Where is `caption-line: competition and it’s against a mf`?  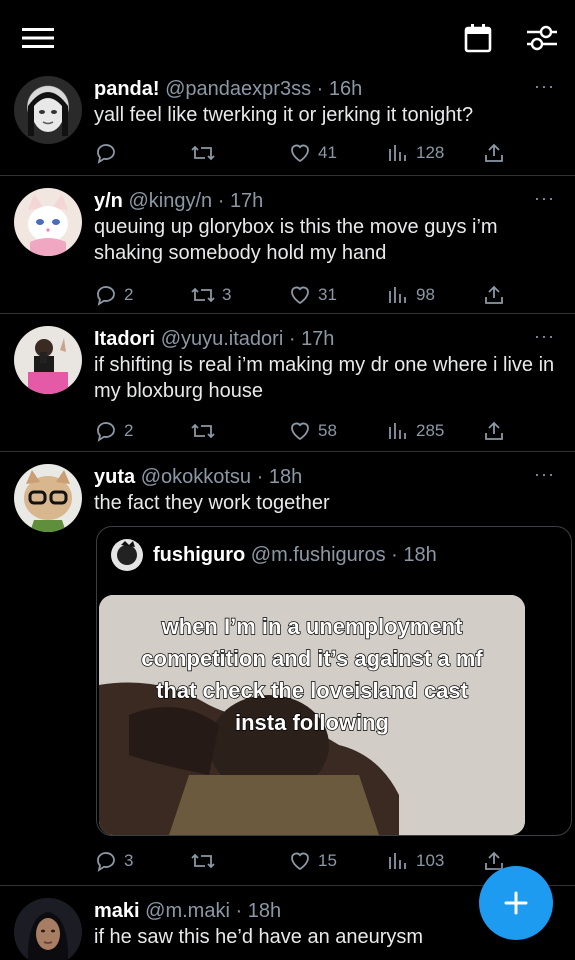
caption-line: competition and it’s against a mf is located at coordinates (312, 658).